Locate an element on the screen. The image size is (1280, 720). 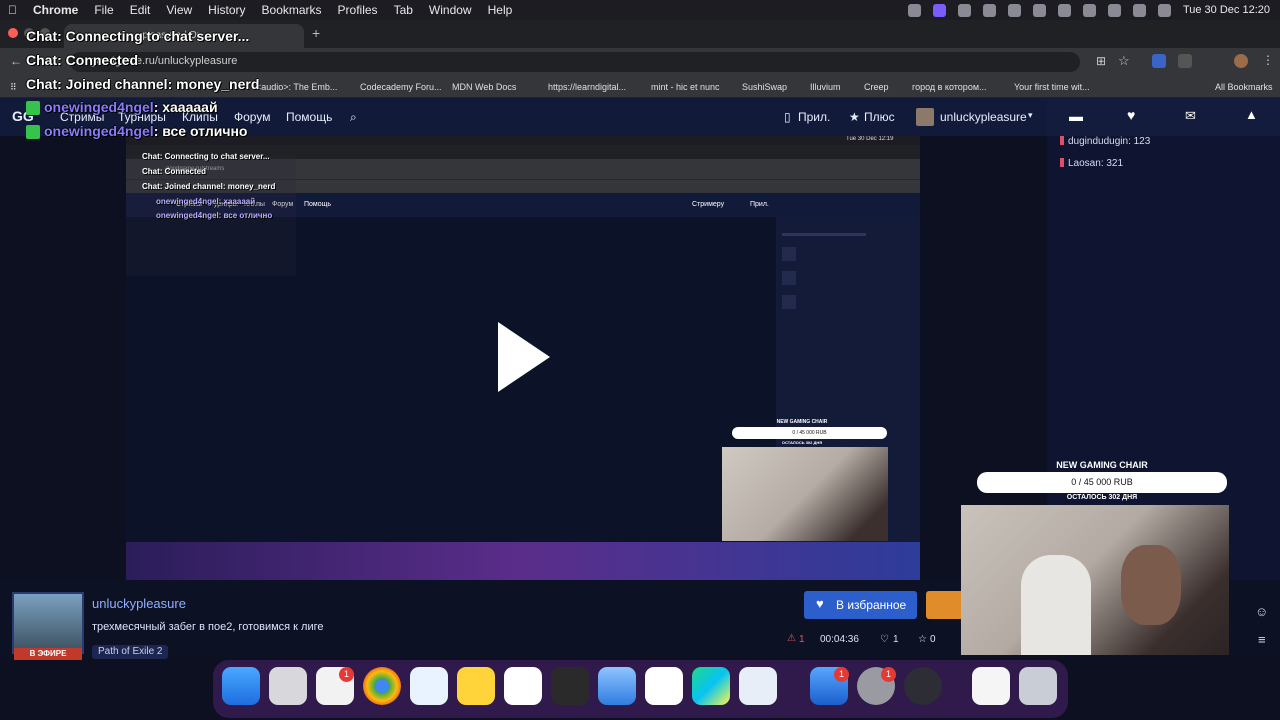
favorite-button: ♥ В избранное is located at coordinates (860, 605).